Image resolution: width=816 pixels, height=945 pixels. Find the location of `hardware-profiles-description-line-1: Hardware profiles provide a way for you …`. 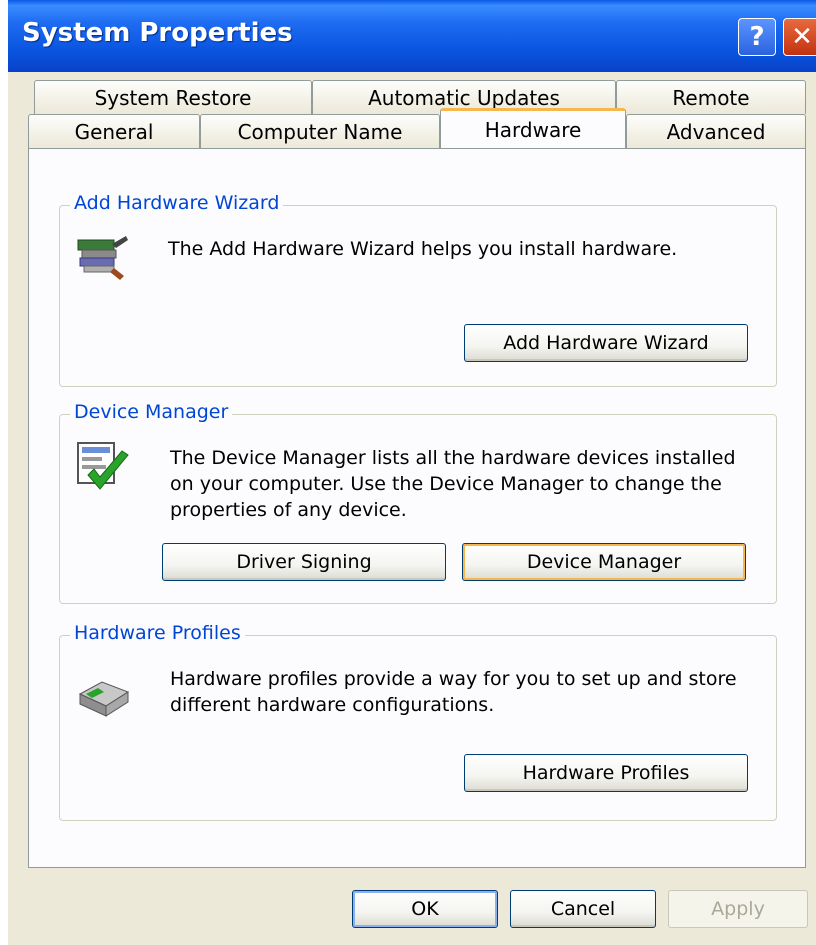

hardware-profiles-description-line-1: Hardware profiles provide a way for you … is located at coordinates (453, 679).